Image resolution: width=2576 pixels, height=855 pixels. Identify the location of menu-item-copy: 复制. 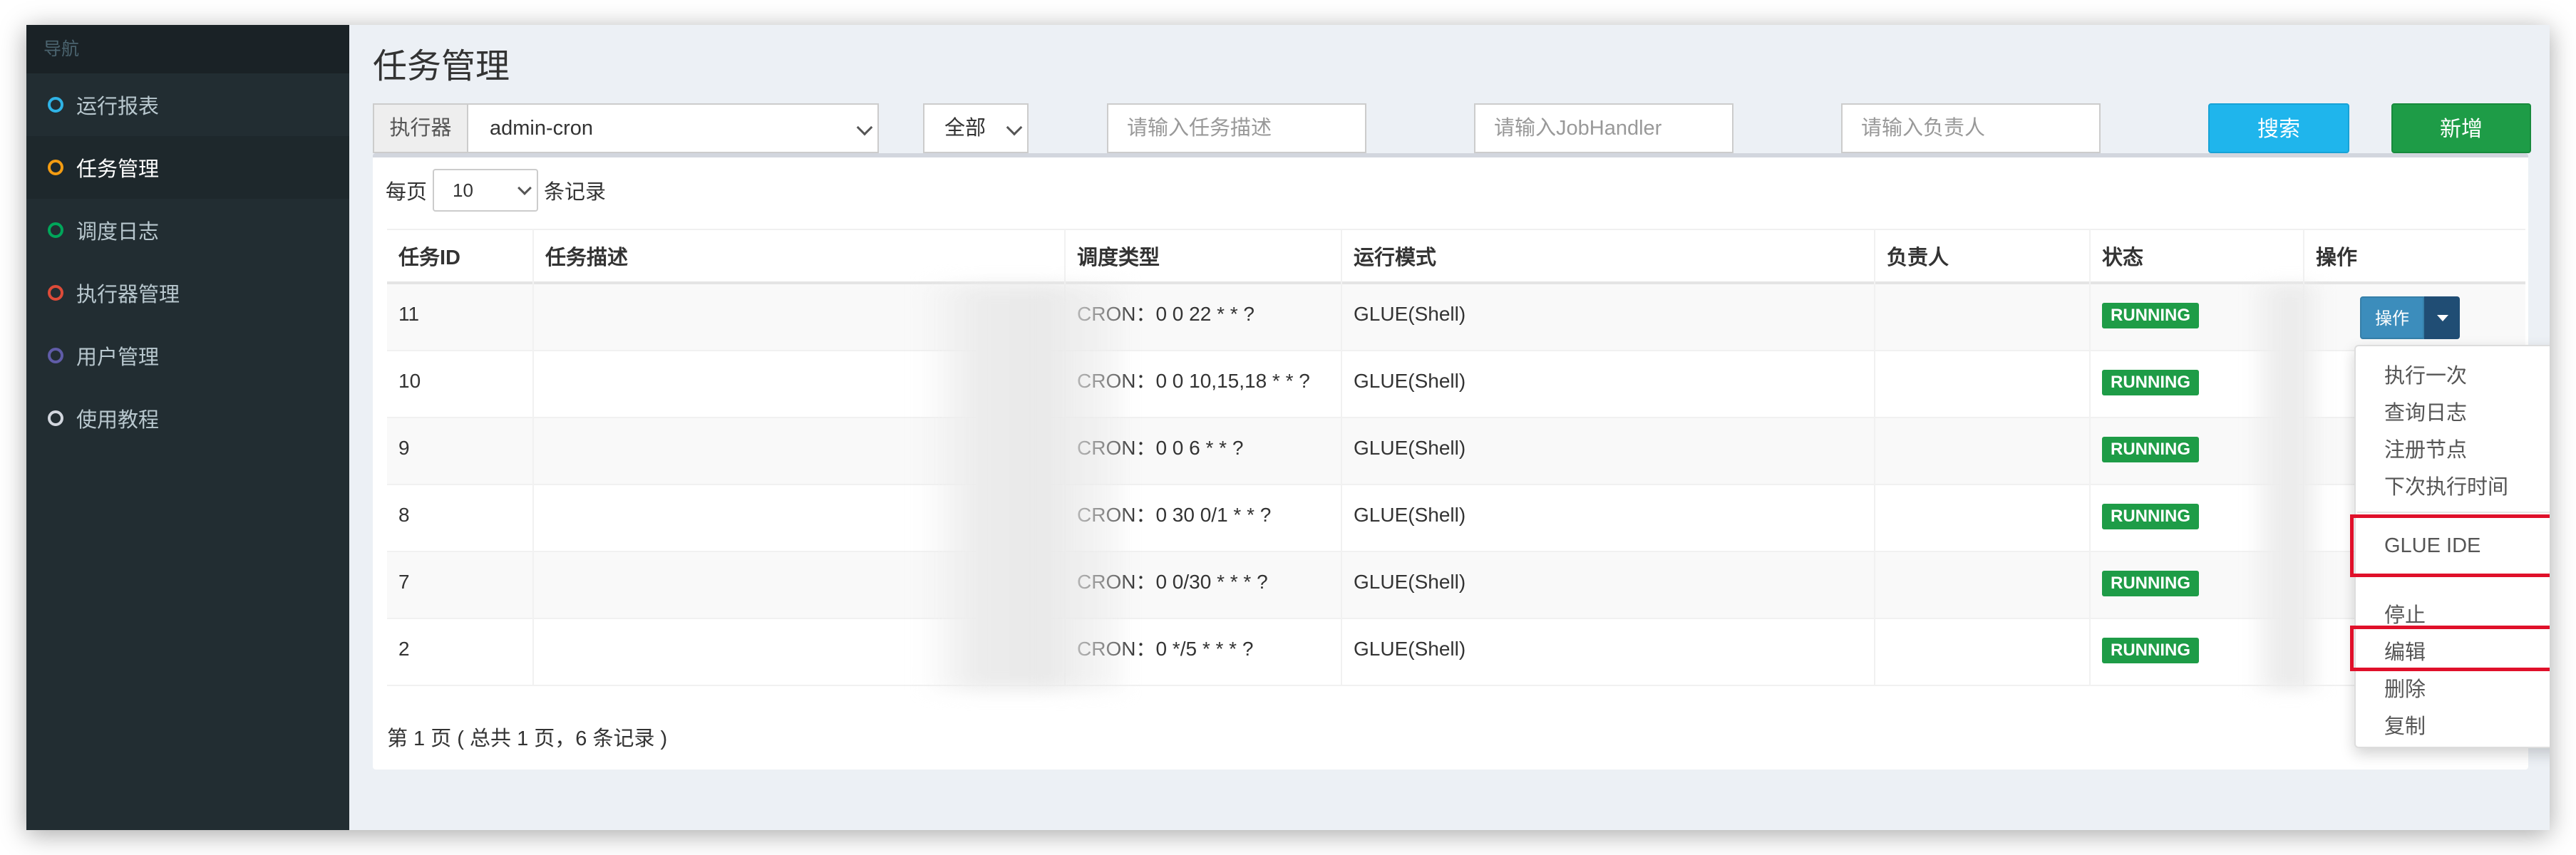
(2405, 725).